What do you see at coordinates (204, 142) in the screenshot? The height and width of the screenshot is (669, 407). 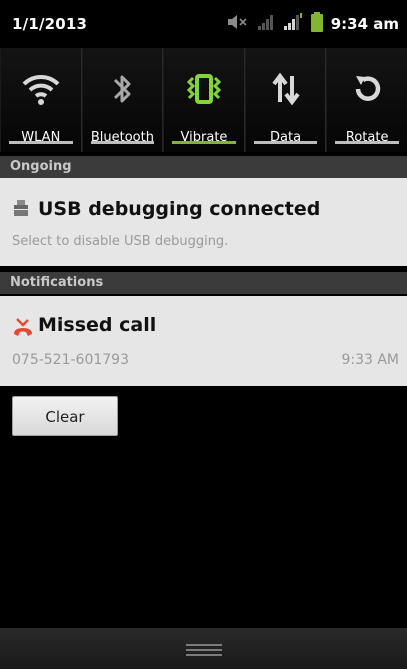 I see `toggle-indicator-vibrate` at bounding box center [204, 142].